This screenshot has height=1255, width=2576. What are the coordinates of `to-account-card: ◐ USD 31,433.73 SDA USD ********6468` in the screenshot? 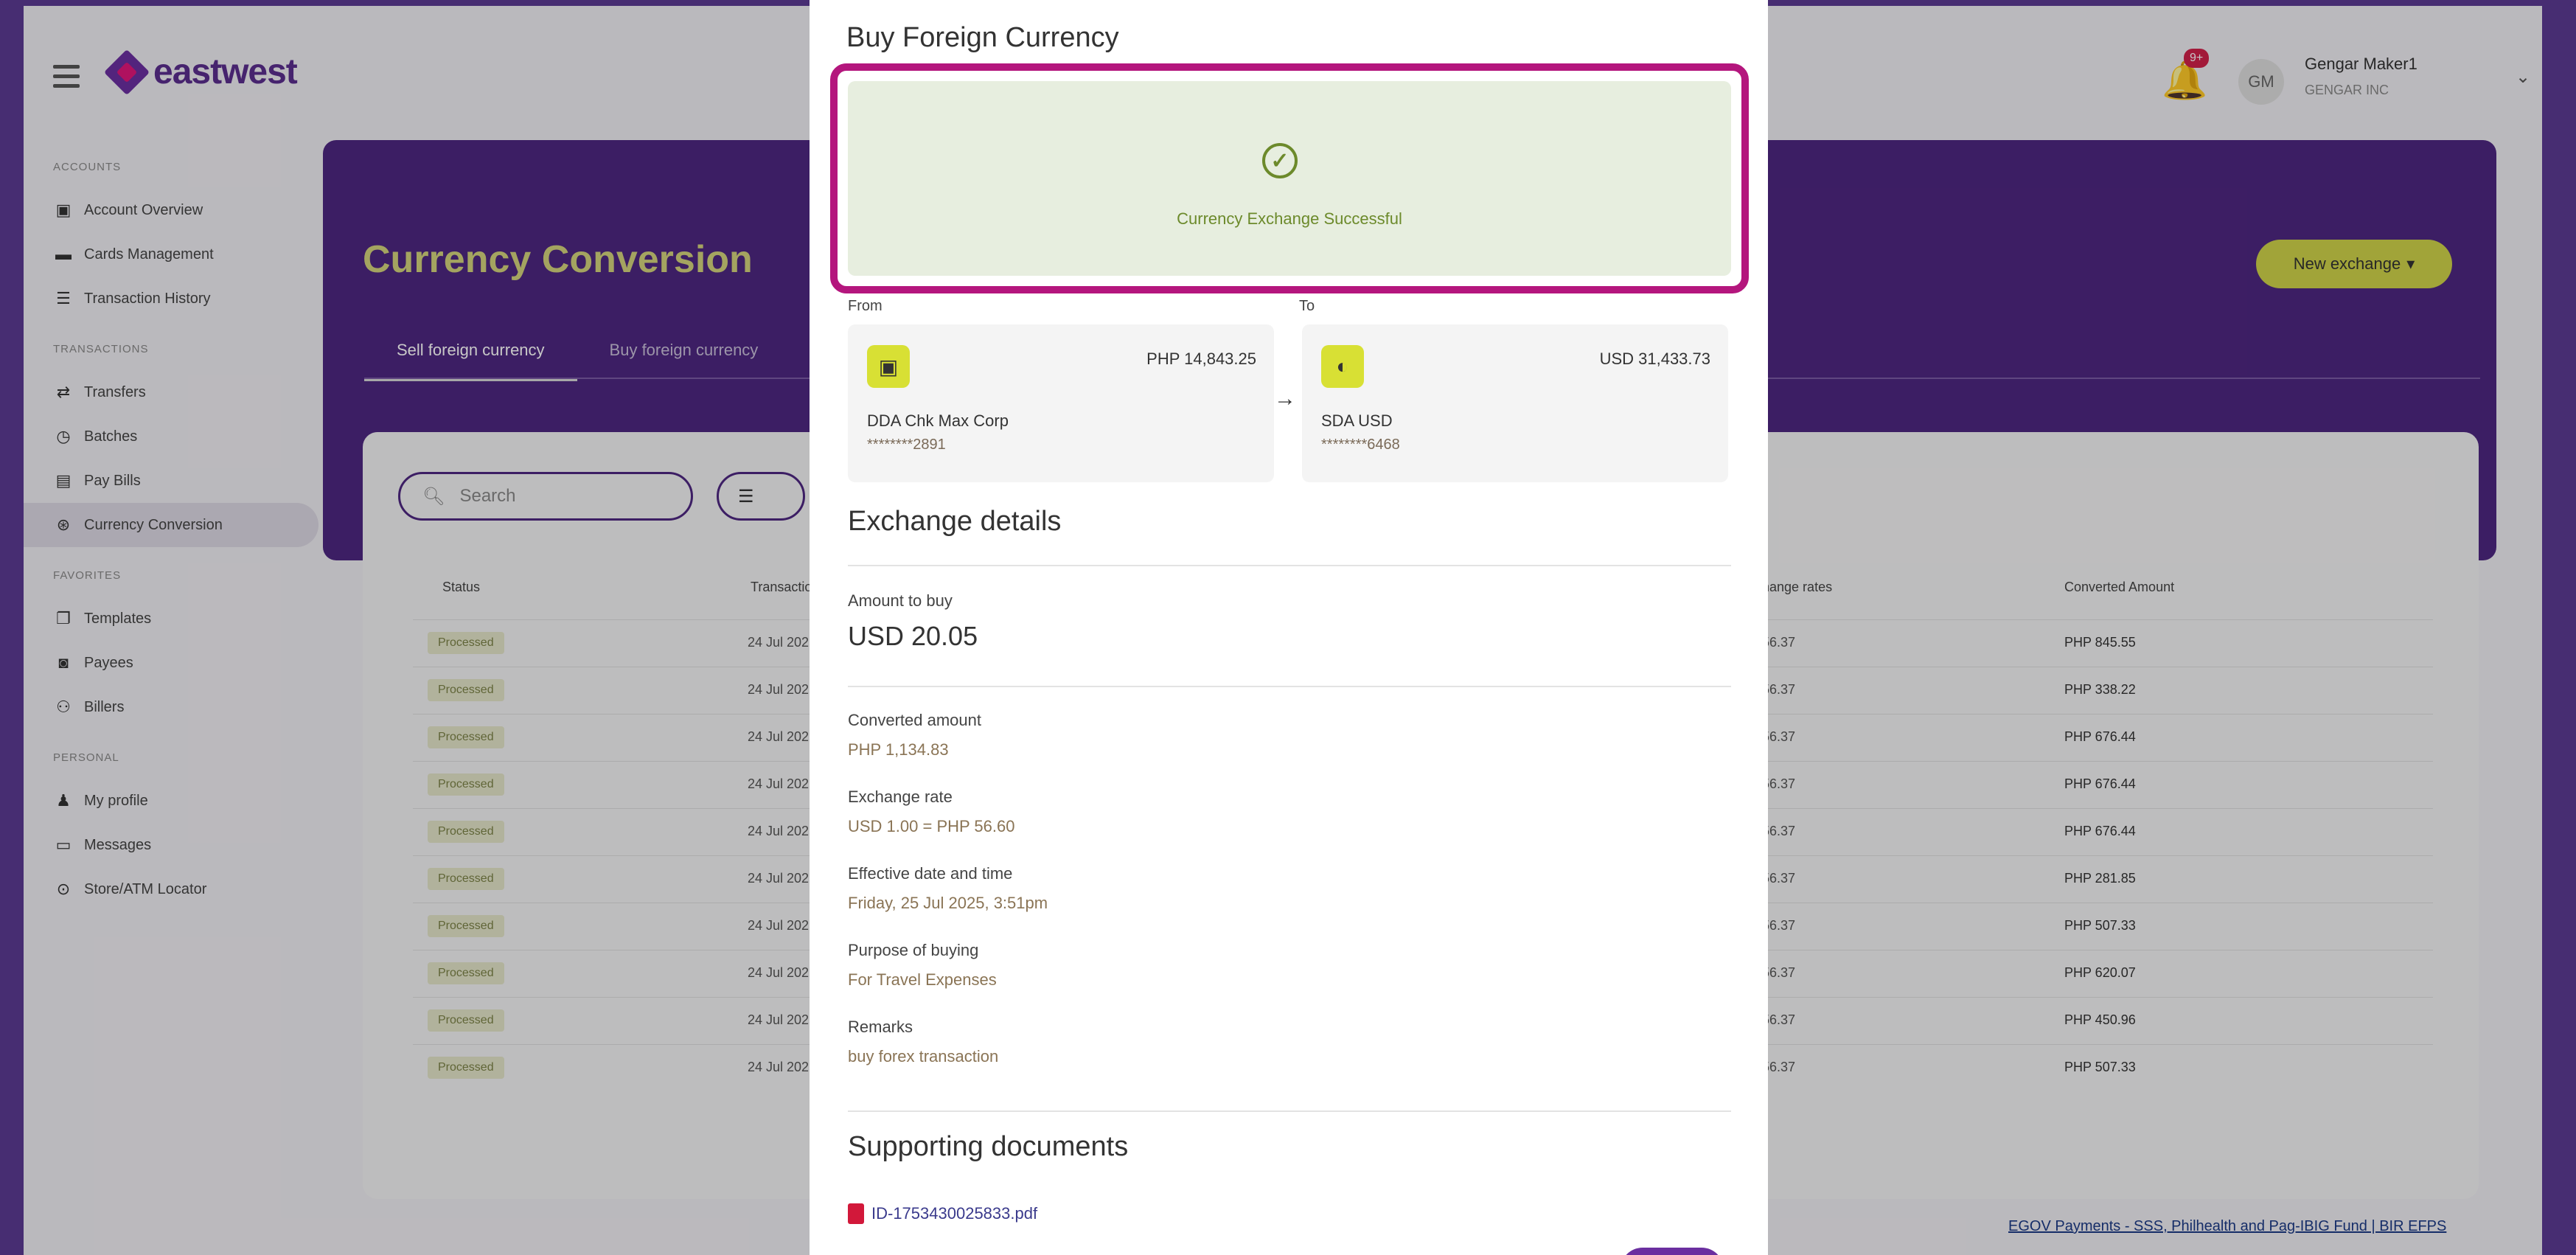 It's located at (1515, 403).